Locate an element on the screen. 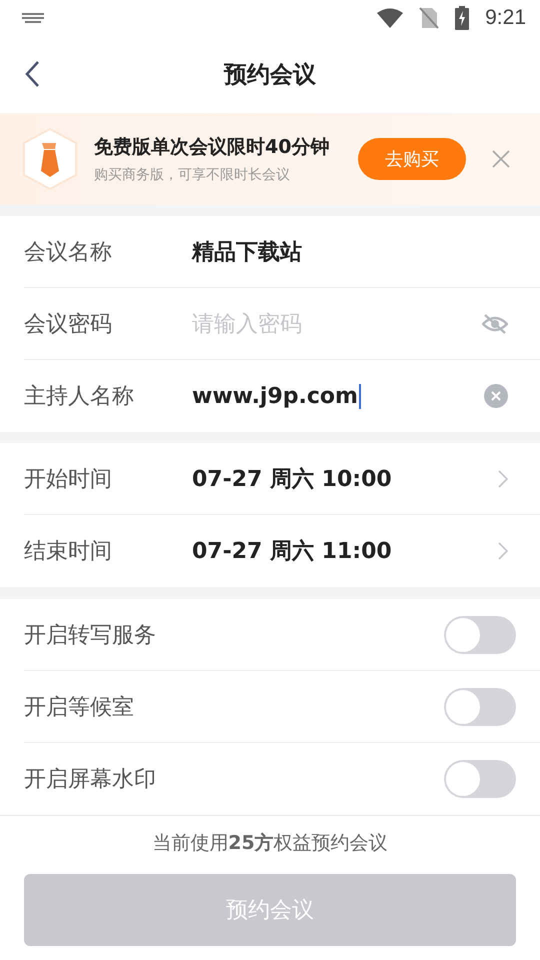  input-field: 精品下载站 is located at coordinates (247, 251).